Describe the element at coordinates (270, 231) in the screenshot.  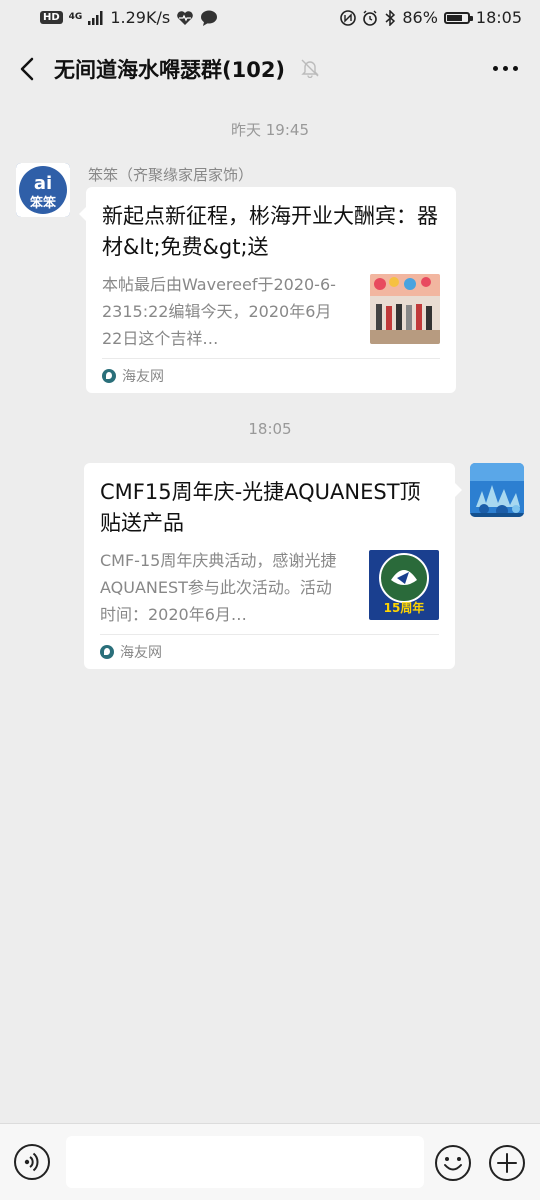
I see `card-title: 新起点新征程，彬海开业大酬宾：器材&lt;免费&gt;送` at that location.